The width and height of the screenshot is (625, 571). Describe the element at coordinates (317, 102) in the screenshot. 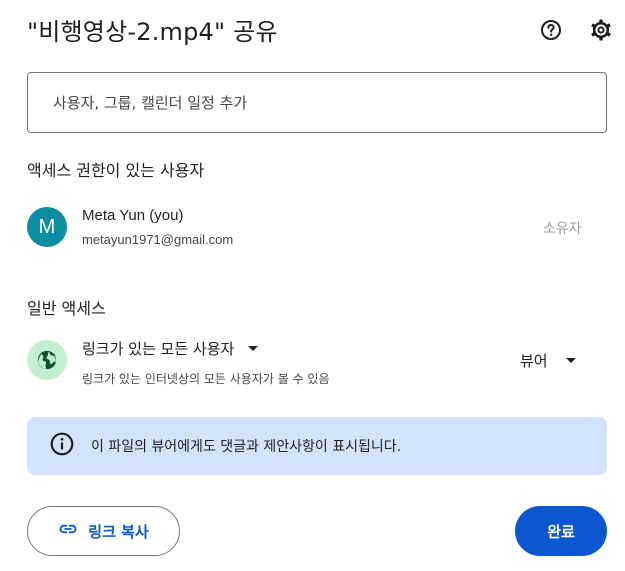

I see `add-people-input` at that location.